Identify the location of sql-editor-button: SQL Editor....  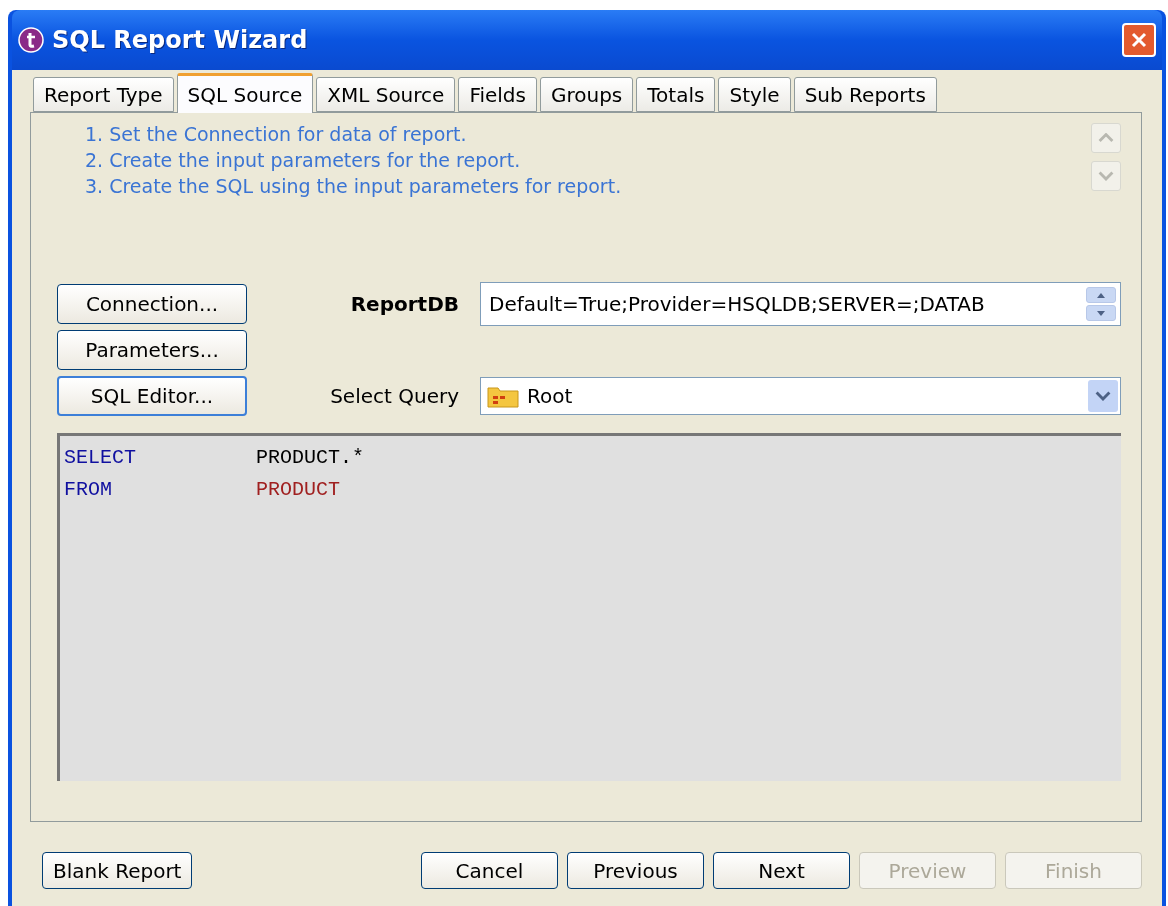
(152, 396).